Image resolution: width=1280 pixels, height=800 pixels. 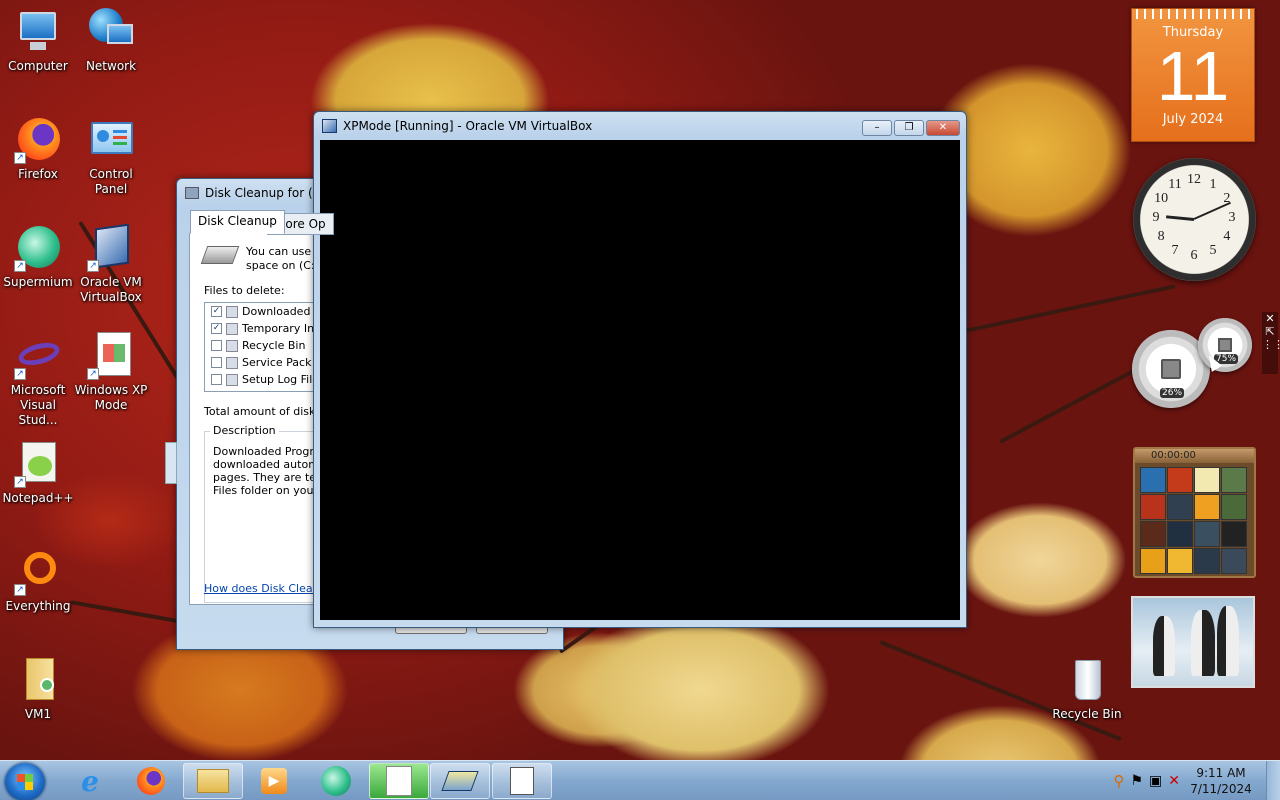 I want to click on slideshow-gadget, so click(x=1193, y=642).